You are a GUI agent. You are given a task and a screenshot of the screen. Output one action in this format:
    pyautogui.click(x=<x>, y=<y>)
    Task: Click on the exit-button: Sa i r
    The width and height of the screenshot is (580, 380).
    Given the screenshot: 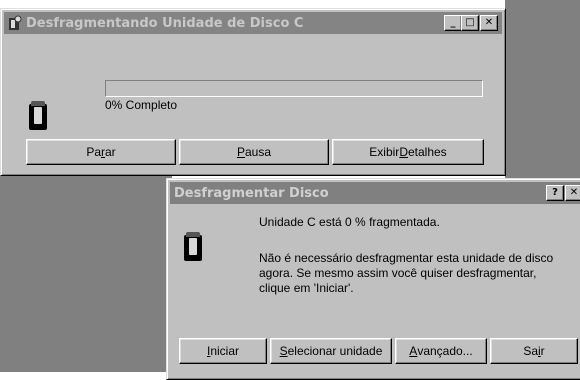 What is the action you would take?
    pyautogui.click(x=534, y=351)
    